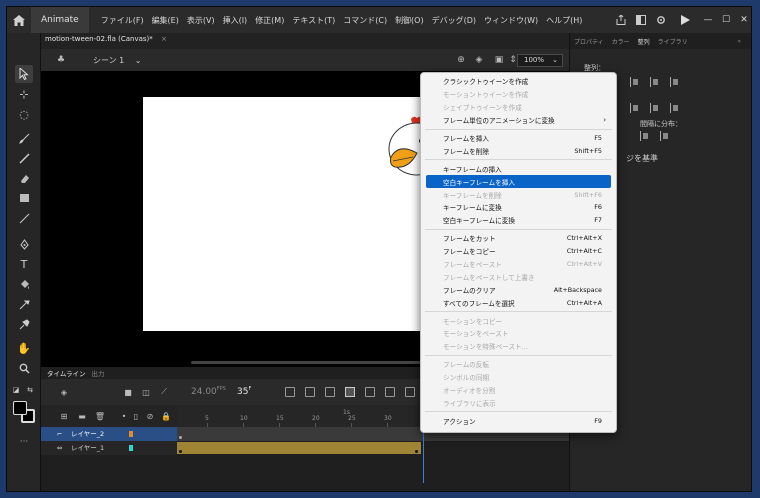 This screenshot has width=760, height=498. What do you see at coordinates (24, 324) in the screenshot?
I see `pin-tool-icon` at bounding box center [24, 324].